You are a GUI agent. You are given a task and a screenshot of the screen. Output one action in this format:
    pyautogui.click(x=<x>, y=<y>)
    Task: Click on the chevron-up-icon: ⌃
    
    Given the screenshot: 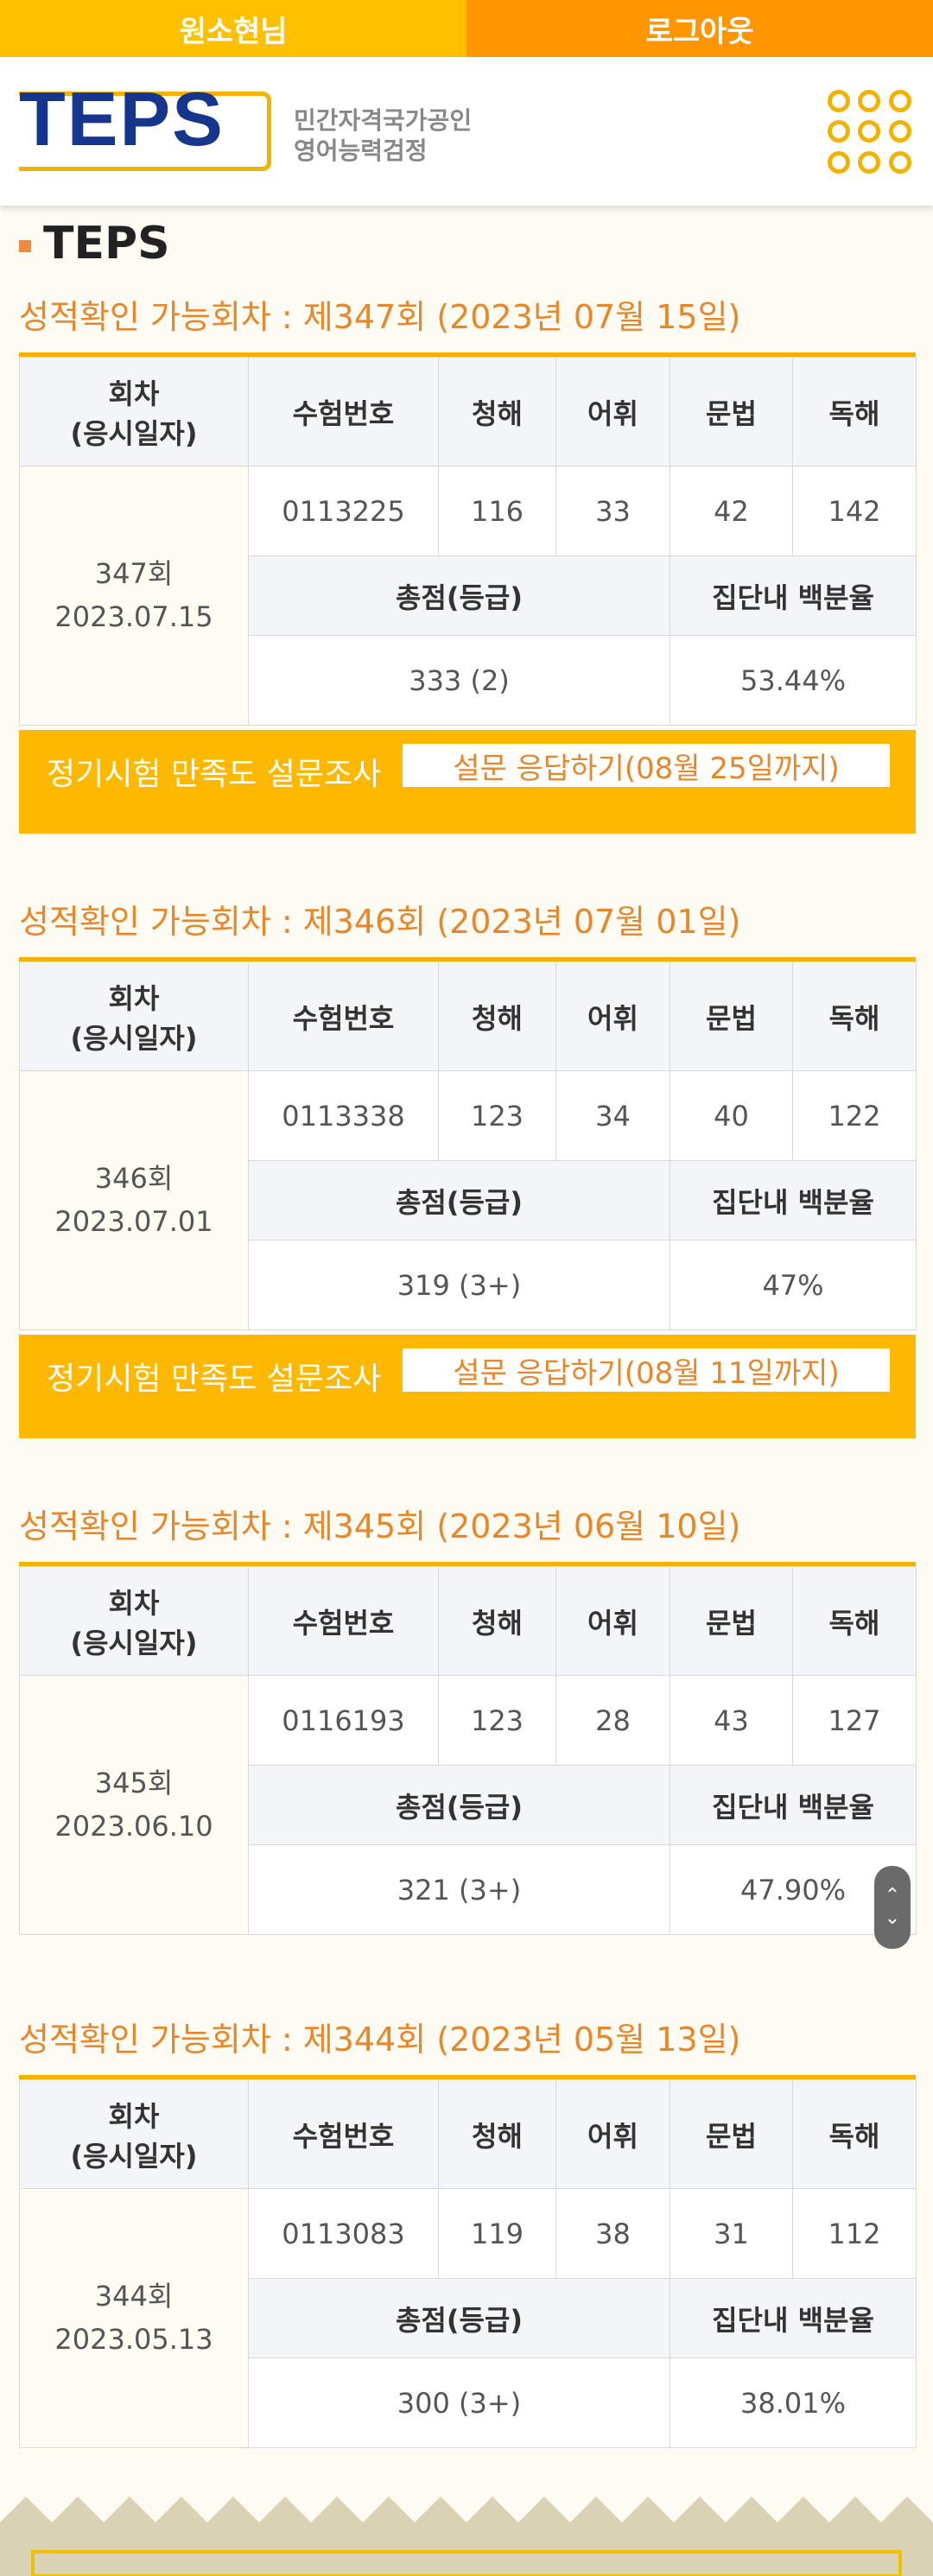 What is the action you would take?
    pyautogui.click(x=892, y=1896)
    